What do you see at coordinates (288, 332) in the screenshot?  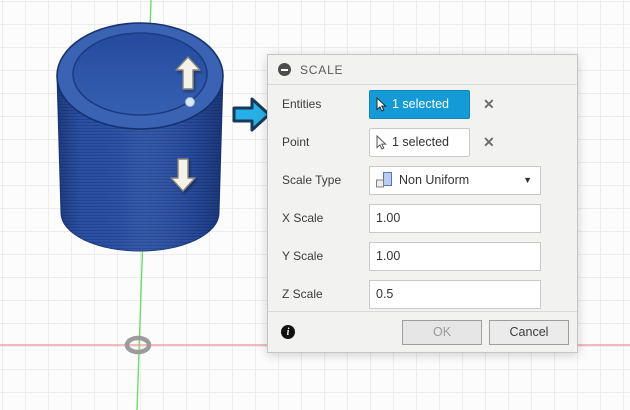 I see `info-icon: i` at bounding box center [288, 332].